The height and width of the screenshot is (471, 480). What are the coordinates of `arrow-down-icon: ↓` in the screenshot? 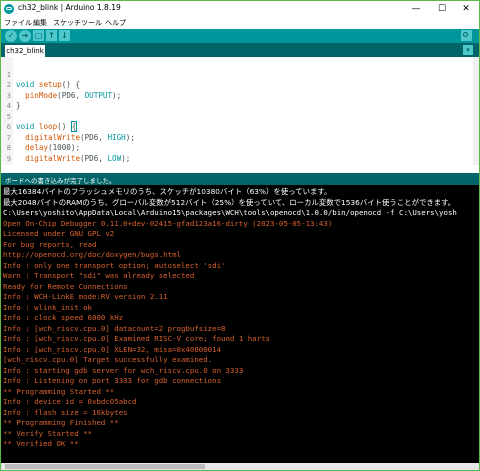 It's located at (64, 35).